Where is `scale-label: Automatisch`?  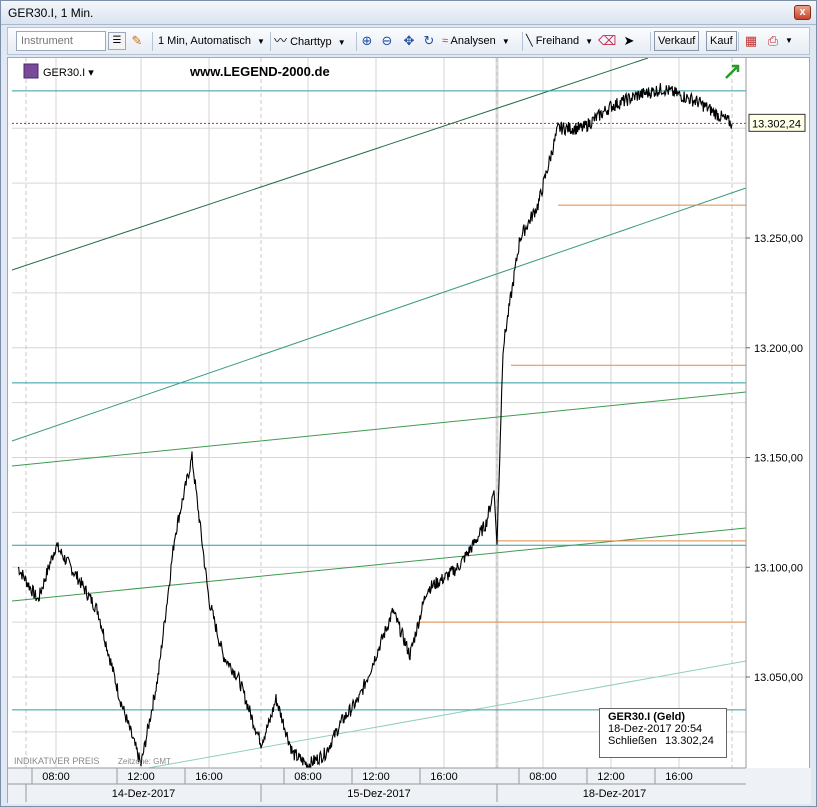 scale-label: Automatisch is located at coordinates (220, 41).